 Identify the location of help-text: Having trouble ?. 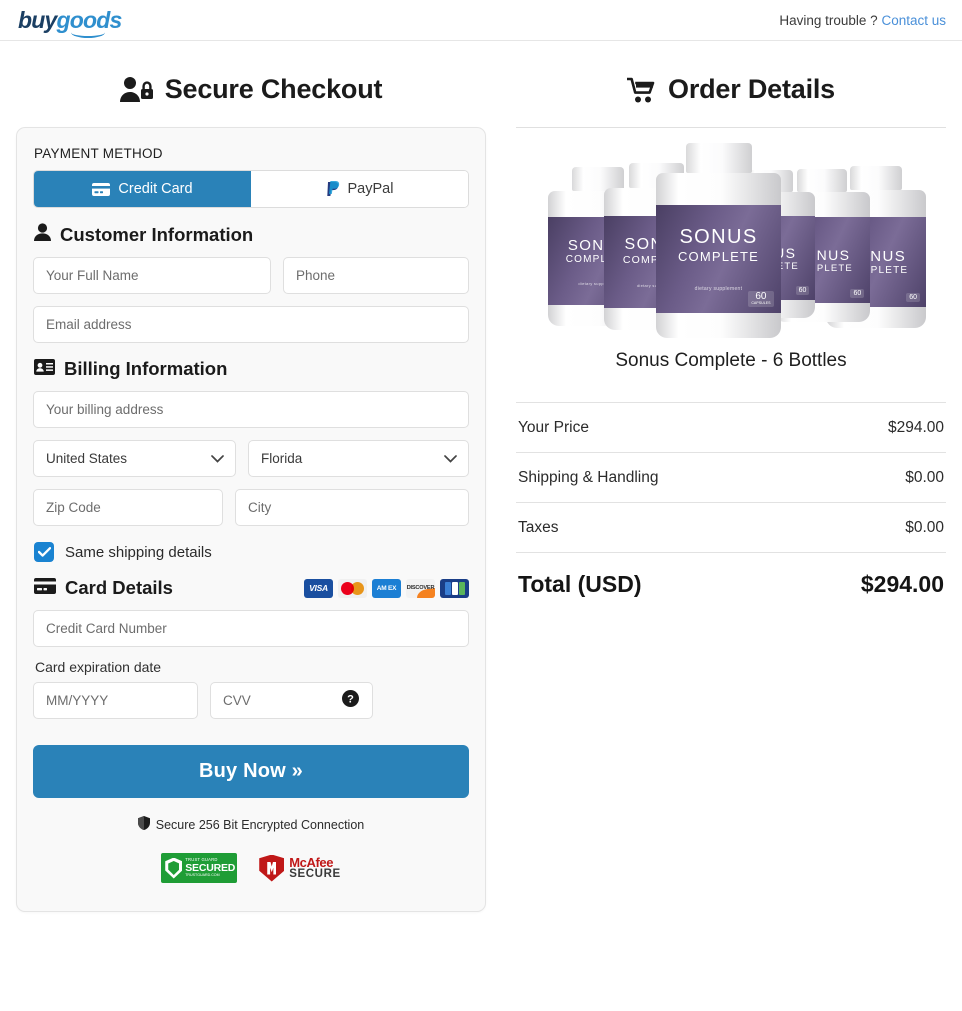
(828, 20).